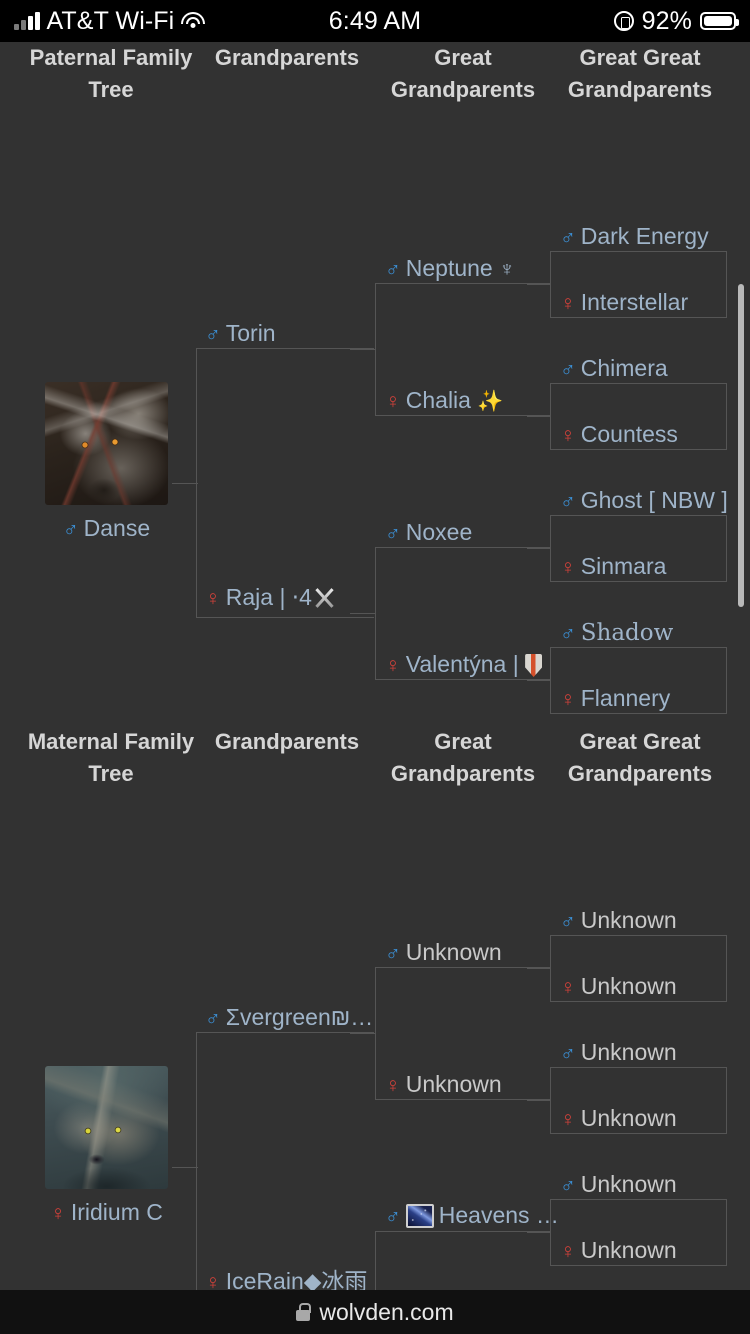 Image resolution: width=750 pixels, height=1334 pixels. What do you see at coordinates (618, 1119) in the screenshot?
I see `m-gggp-name-4: ♀ Unknown` at bounding box center [618, 1119].